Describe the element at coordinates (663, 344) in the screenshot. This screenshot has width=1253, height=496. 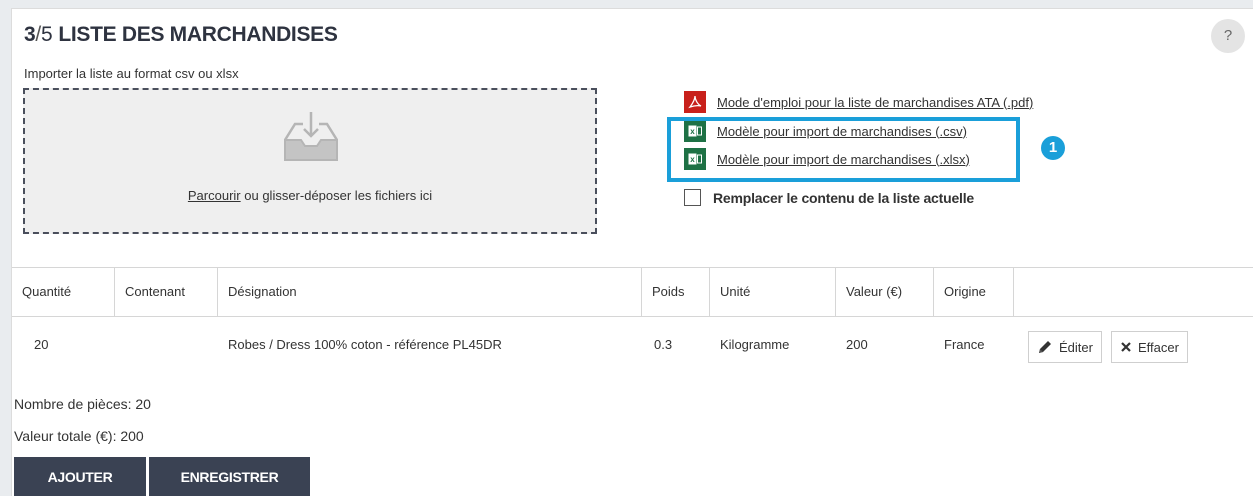
I see `cell-poids: 0.3` at that location.